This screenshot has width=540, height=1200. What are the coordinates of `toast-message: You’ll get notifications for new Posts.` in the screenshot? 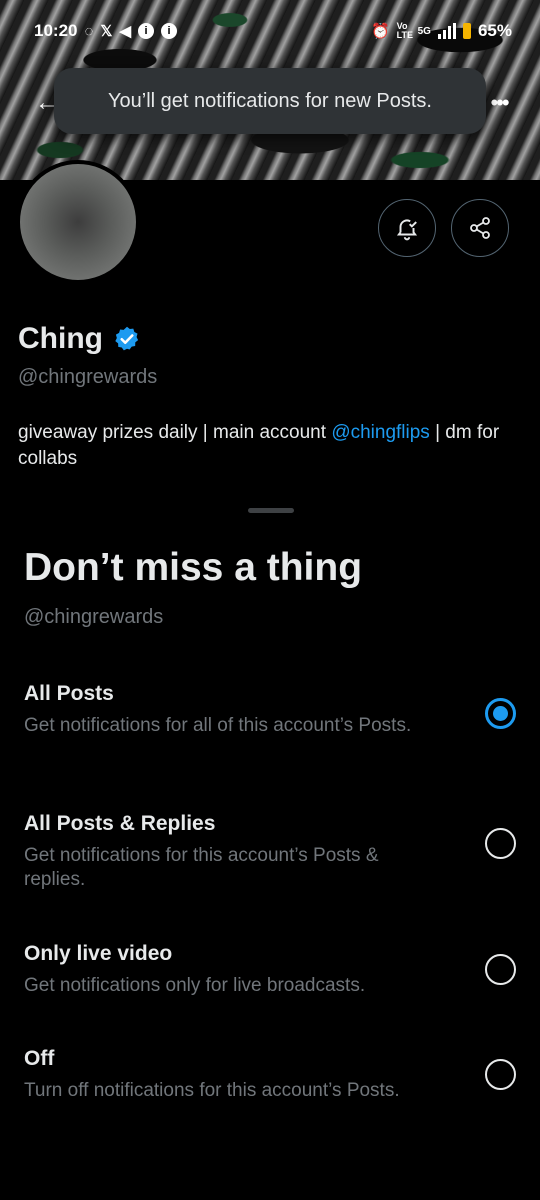 It's located at (270, 100).